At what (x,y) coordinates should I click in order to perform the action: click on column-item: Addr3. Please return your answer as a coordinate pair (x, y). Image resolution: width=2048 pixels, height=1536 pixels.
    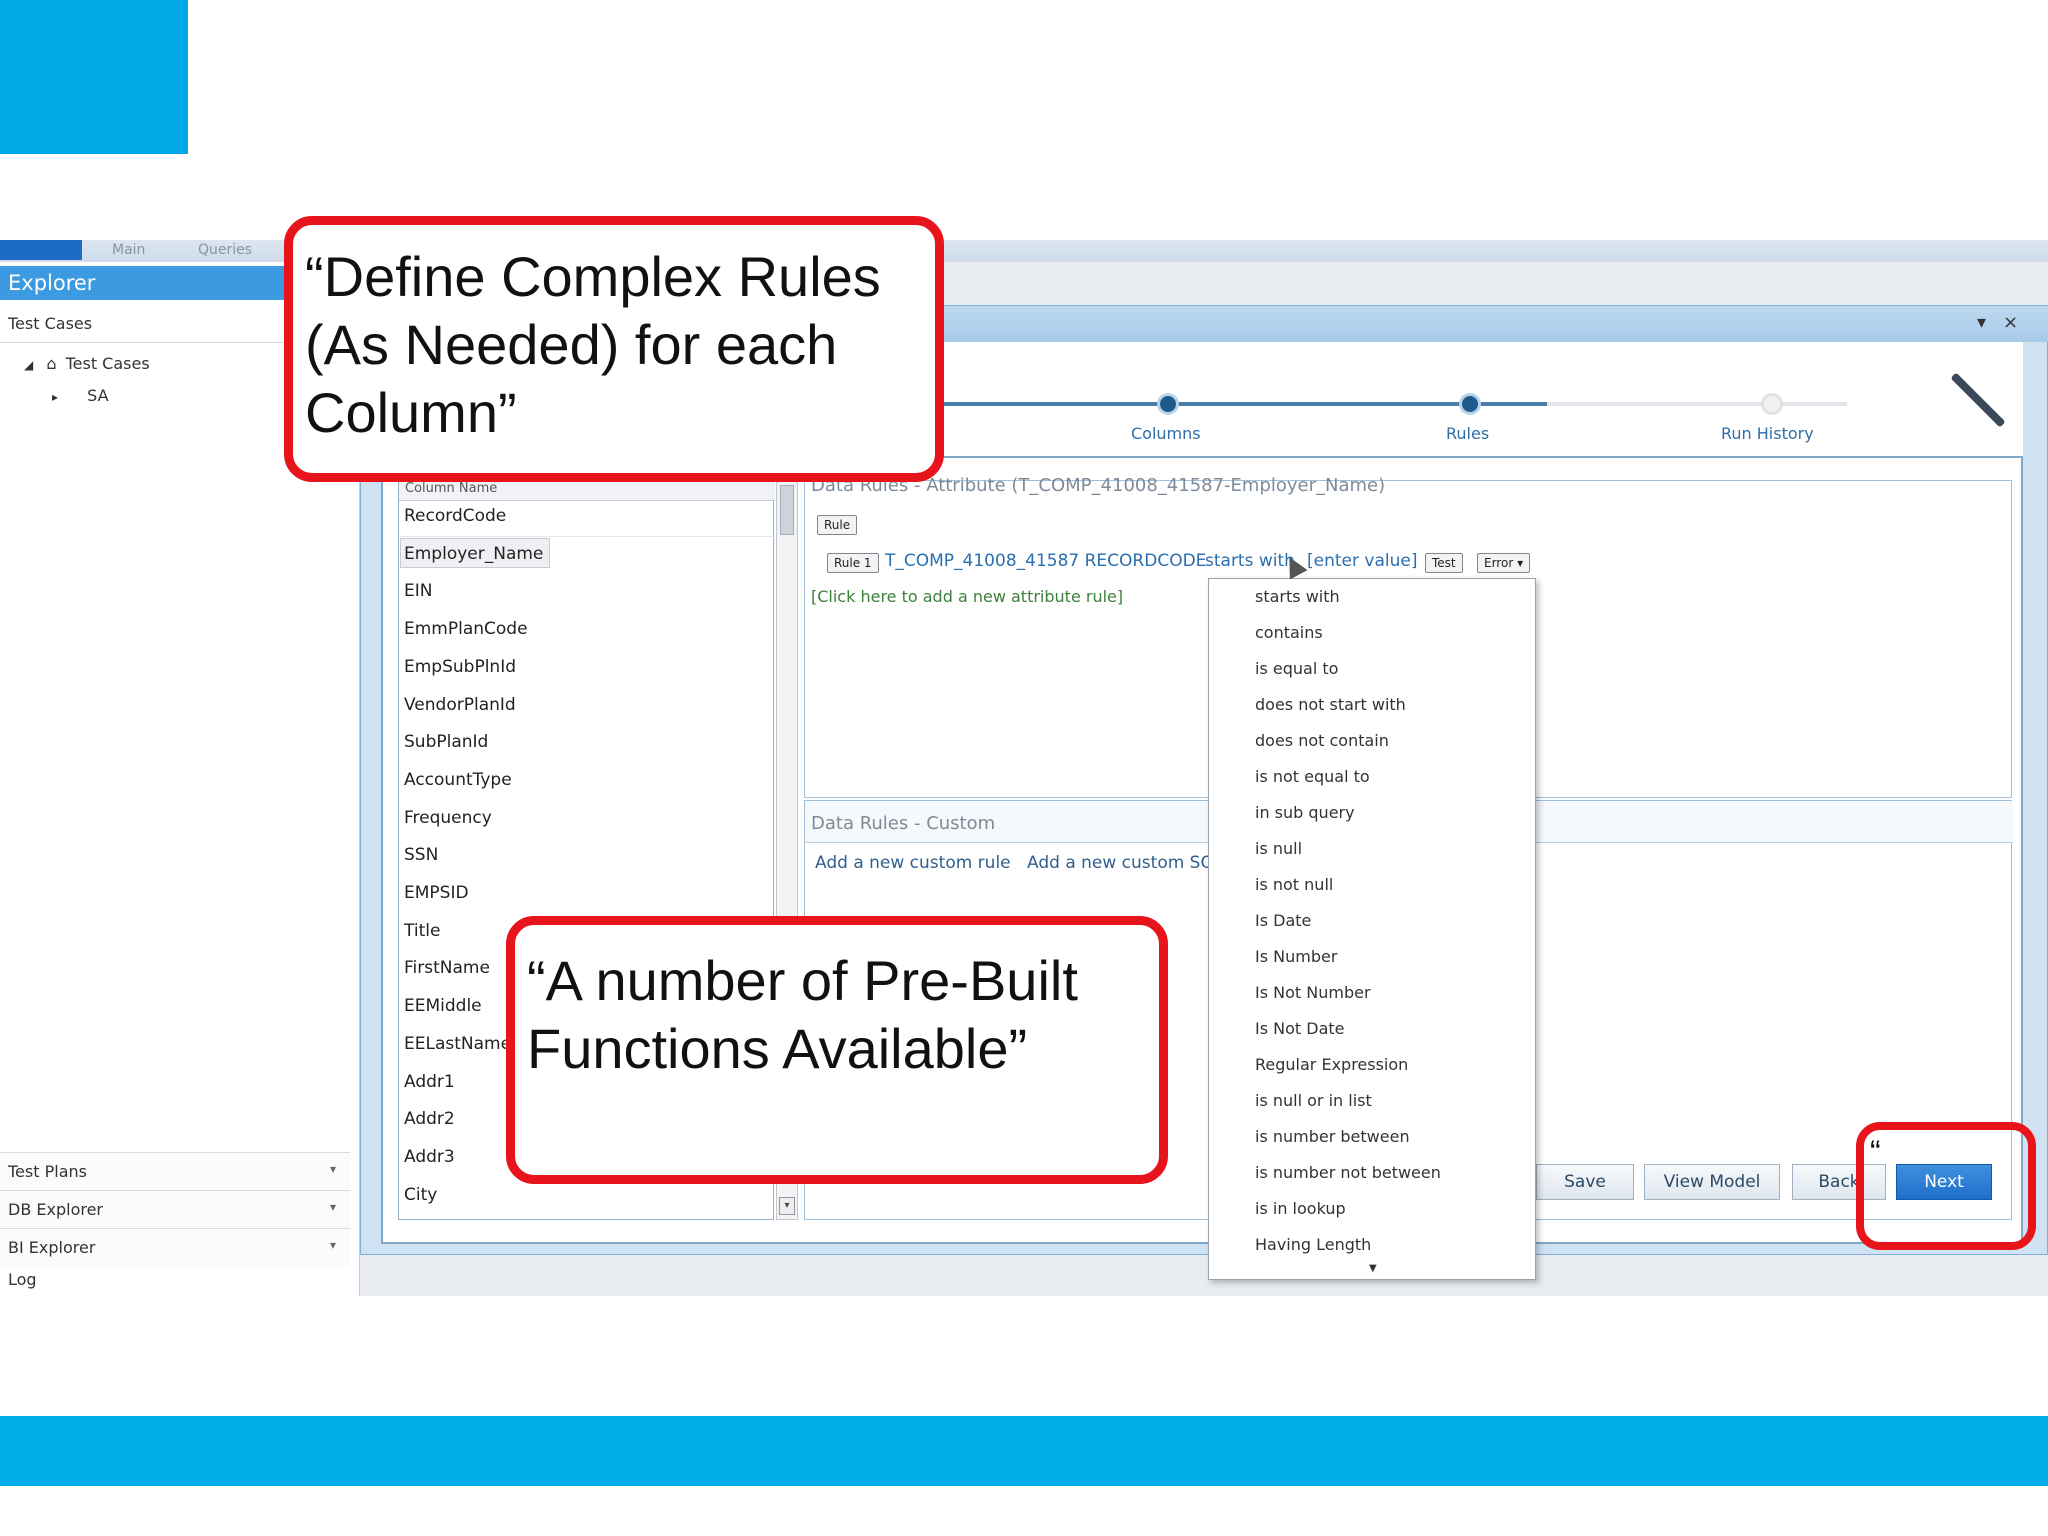
    Looking at the image, I should click on (429, 1157).